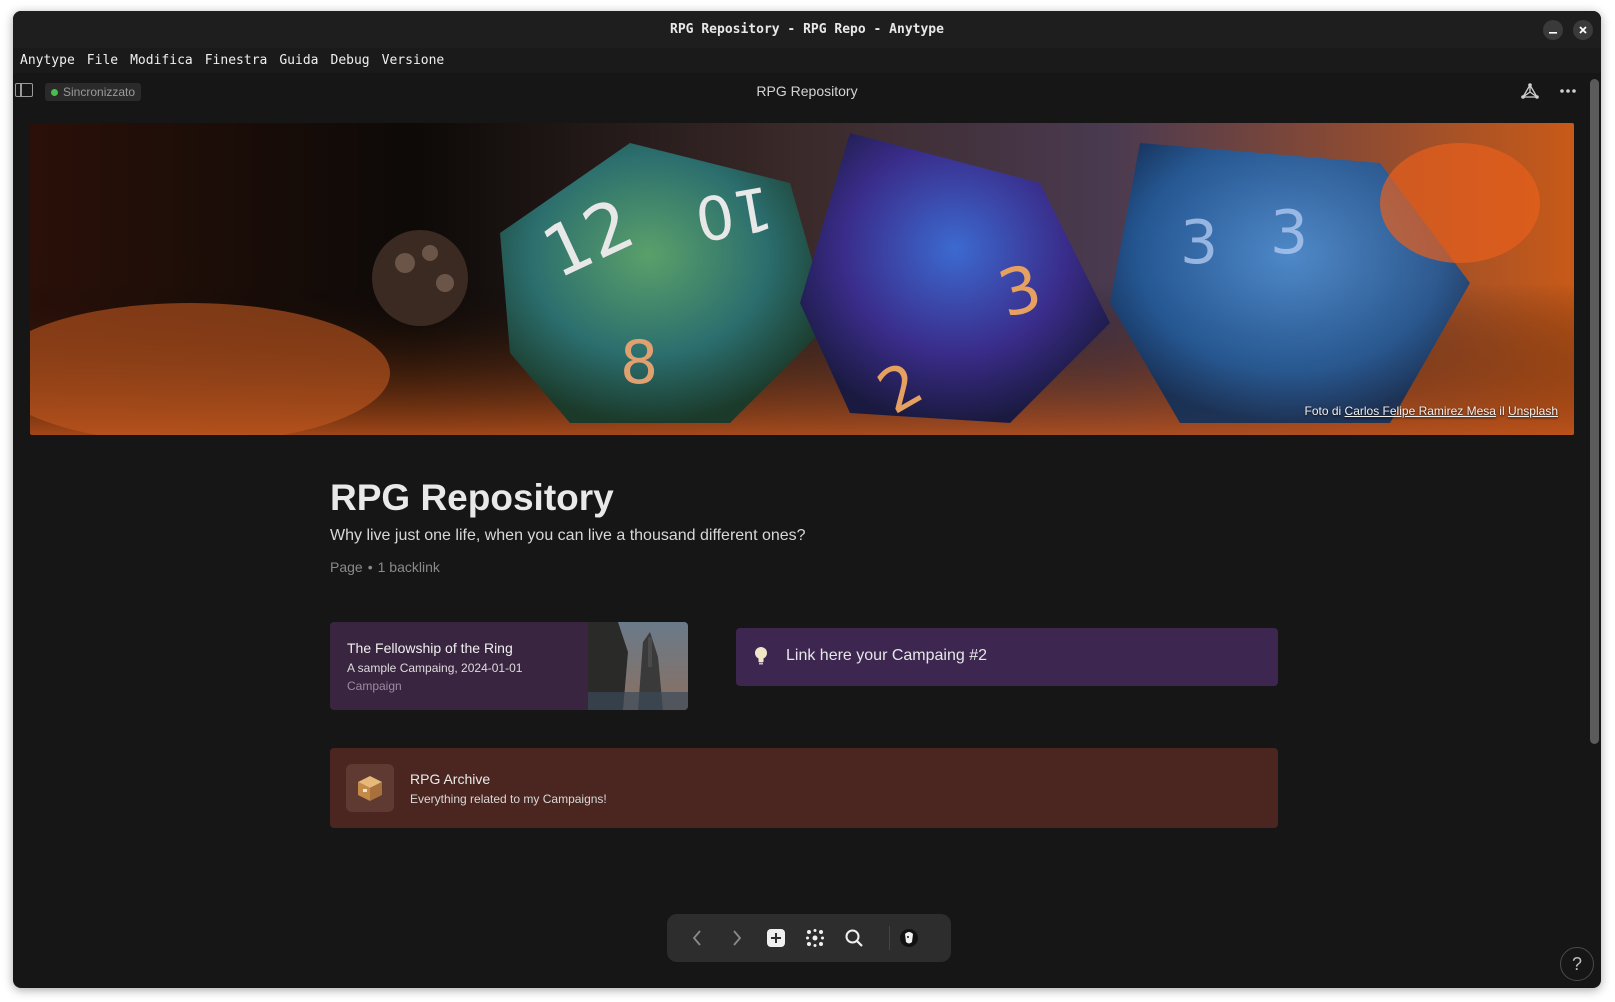 The width and height of the screenshot is (1615, 1002). What do you see at coordinates (409, 567) in the screenshot?
I see `backlink-count: 1 backlink` at bounding box center [409, 567].